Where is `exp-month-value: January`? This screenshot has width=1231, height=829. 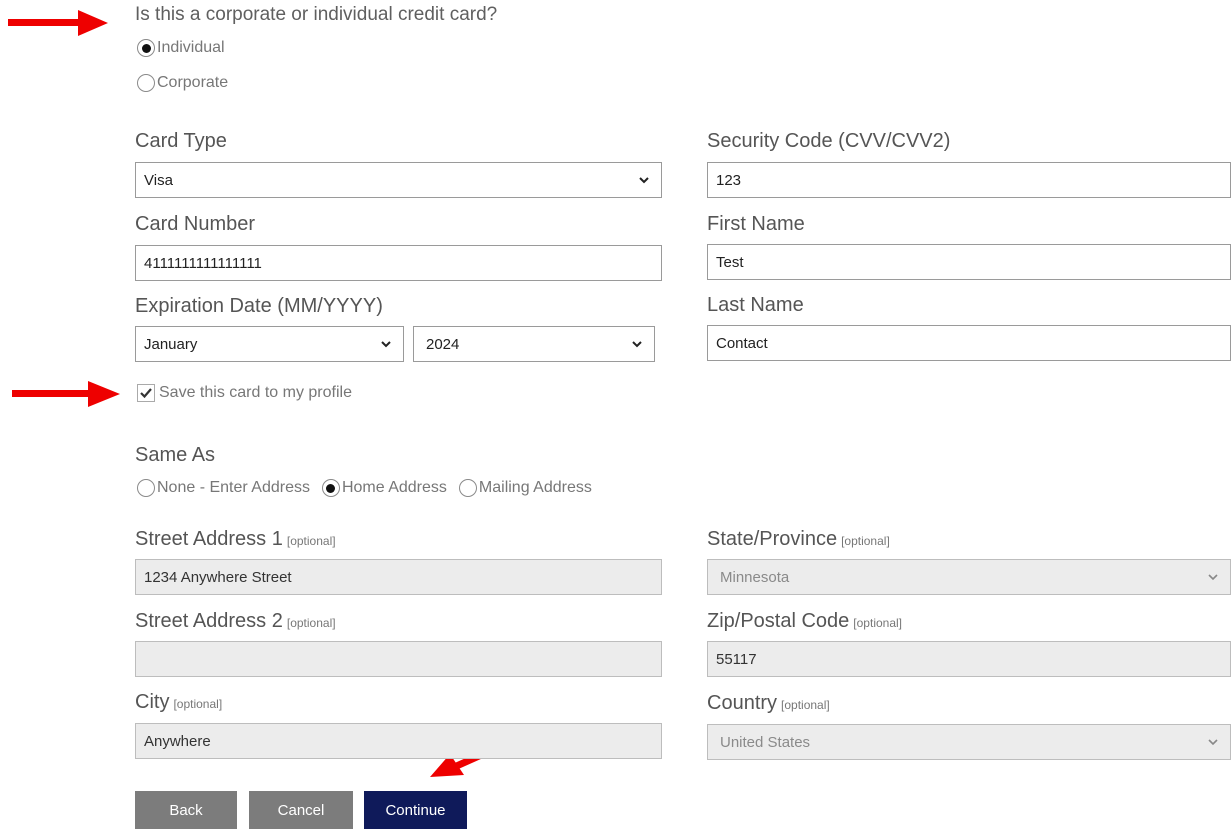
exp-month-value: January is located at coordinates (171, 344).